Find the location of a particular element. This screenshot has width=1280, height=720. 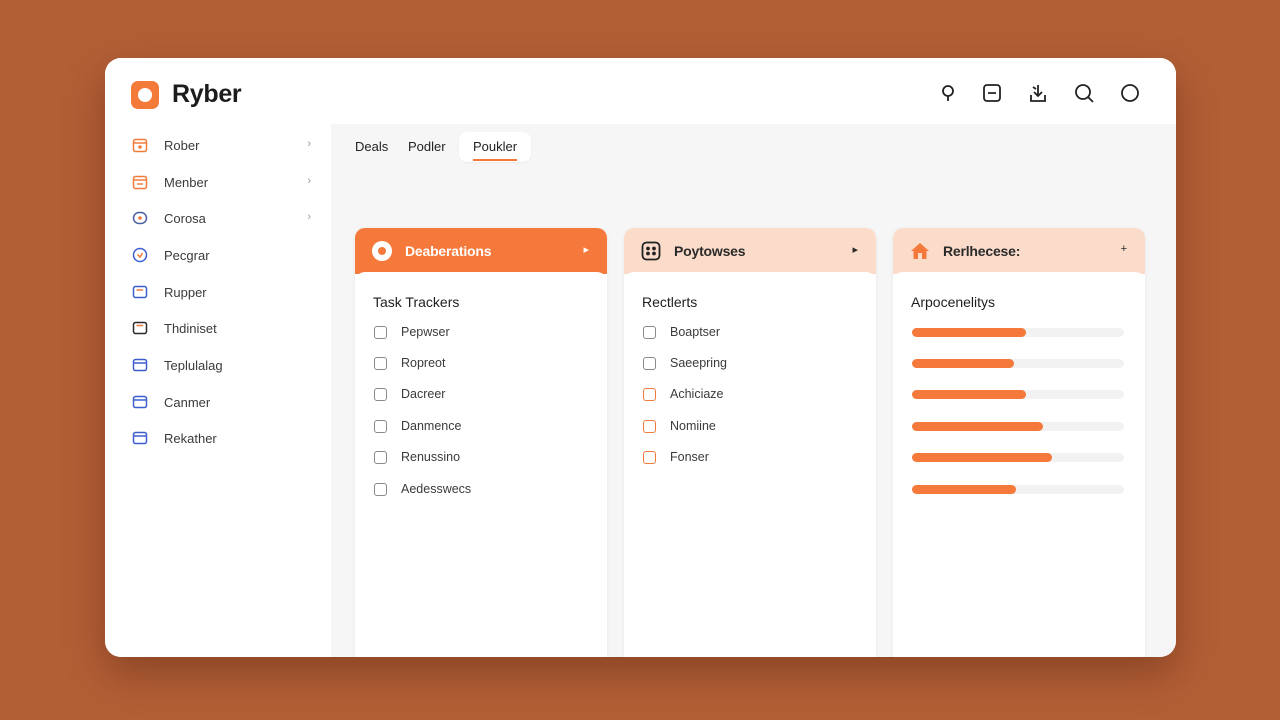

card-title: Rectlerts is located at coordinates (670, 302).